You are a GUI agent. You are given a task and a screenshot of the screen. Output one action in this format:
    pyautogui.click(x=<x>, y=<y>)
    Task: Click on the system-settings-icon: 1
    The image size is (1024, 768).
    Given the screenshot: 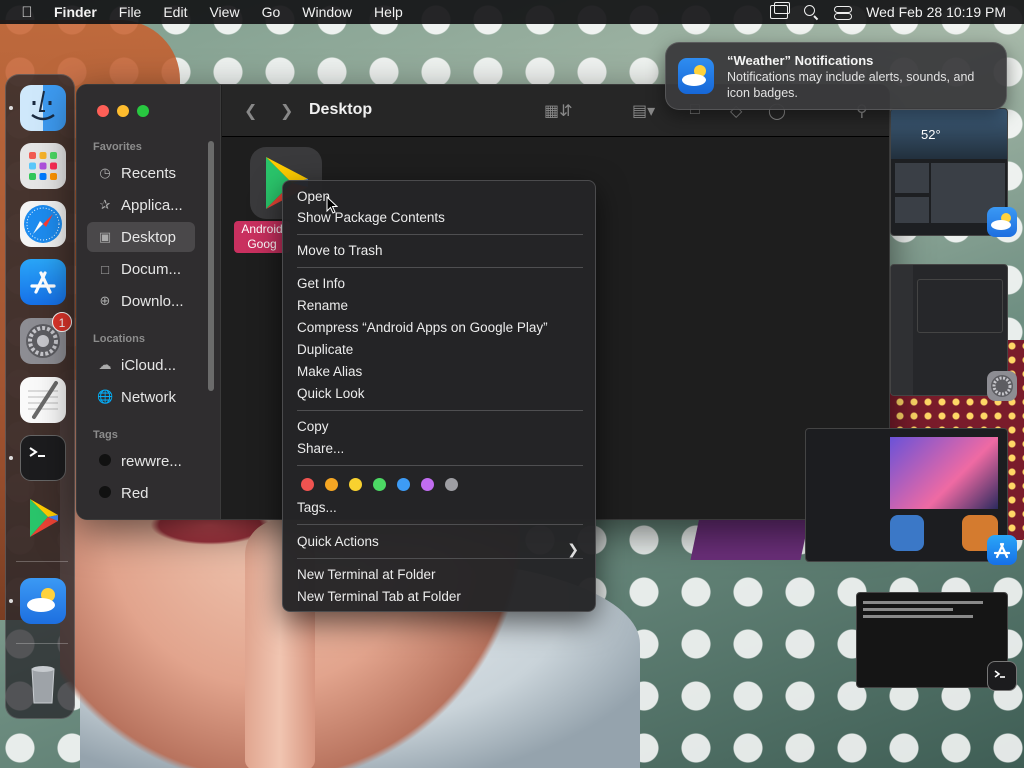 What is the action you would take?
    pyautogui.click(x=46, y=338)
    